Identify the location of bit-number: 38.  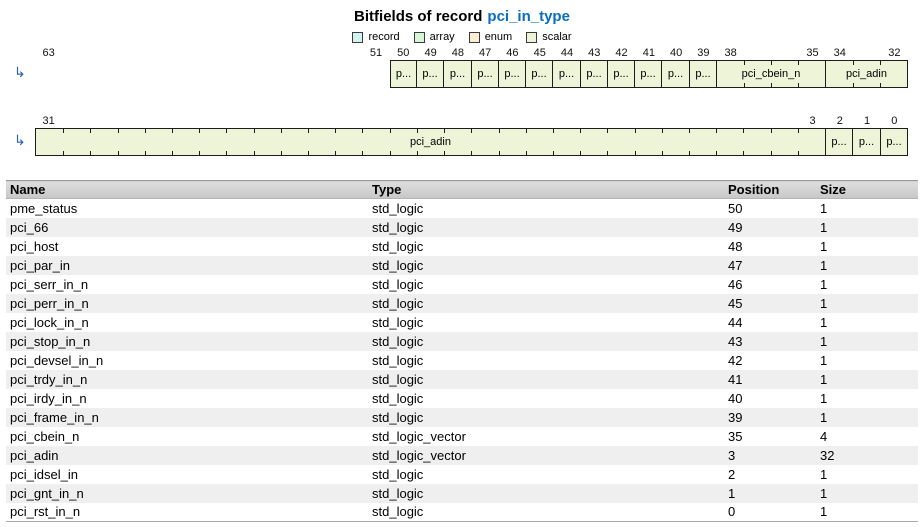
(730, 53).